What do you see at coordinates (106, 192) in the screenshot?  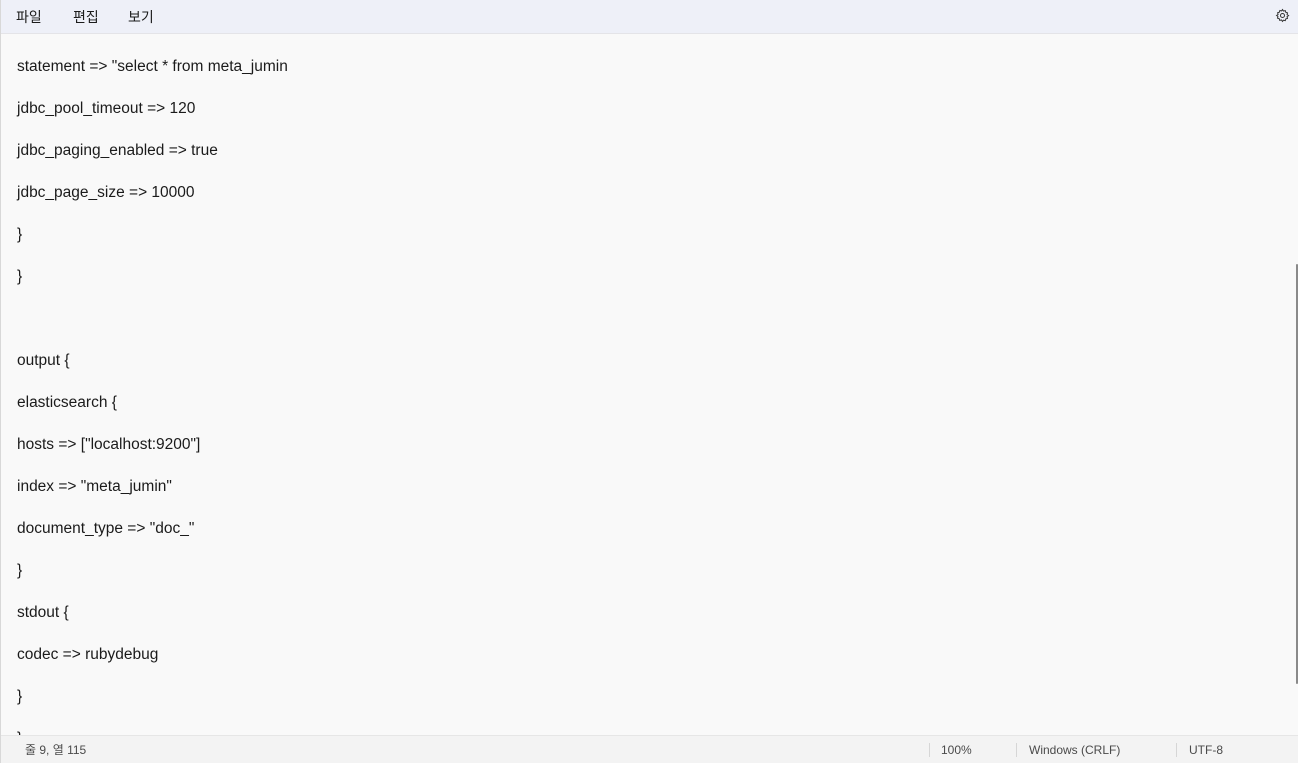 I see `editor-line: jdbc_page_size => 10000` at bounding box center [106, 192].